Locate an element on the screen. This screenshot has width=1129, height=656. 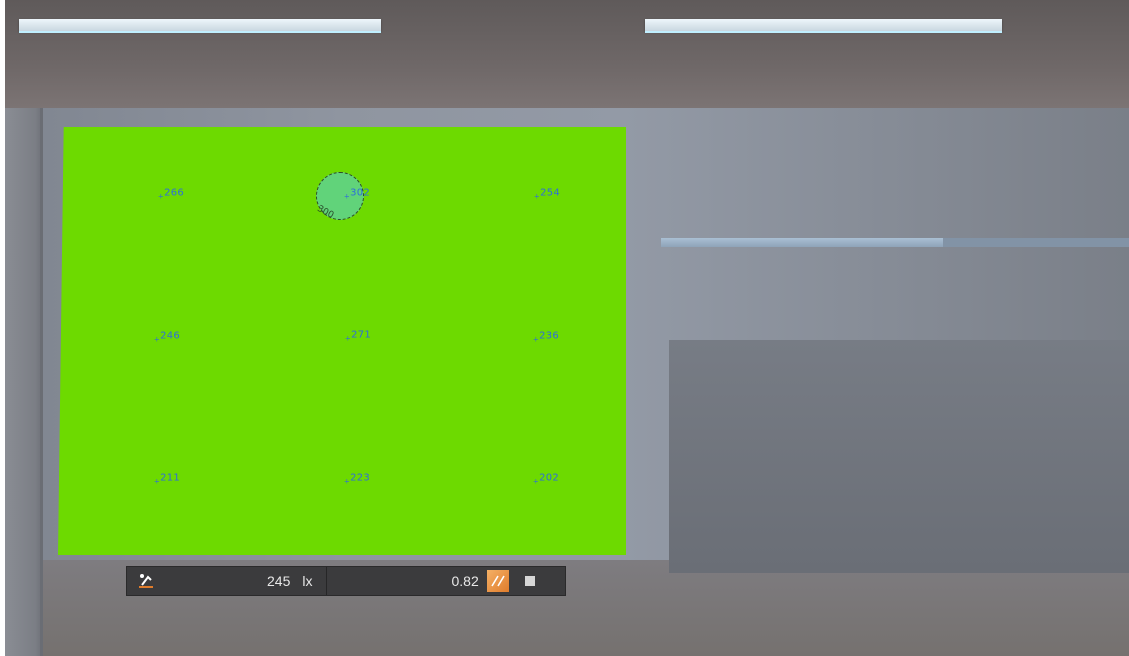
calc-point: 271 is located at coordinates (358, 335).